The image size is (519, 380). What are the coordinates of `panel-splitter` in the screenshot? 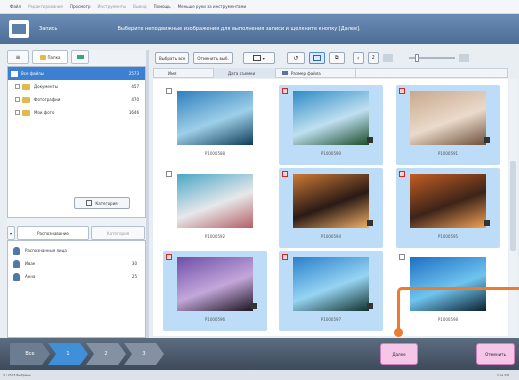 It's located at (147, 194).